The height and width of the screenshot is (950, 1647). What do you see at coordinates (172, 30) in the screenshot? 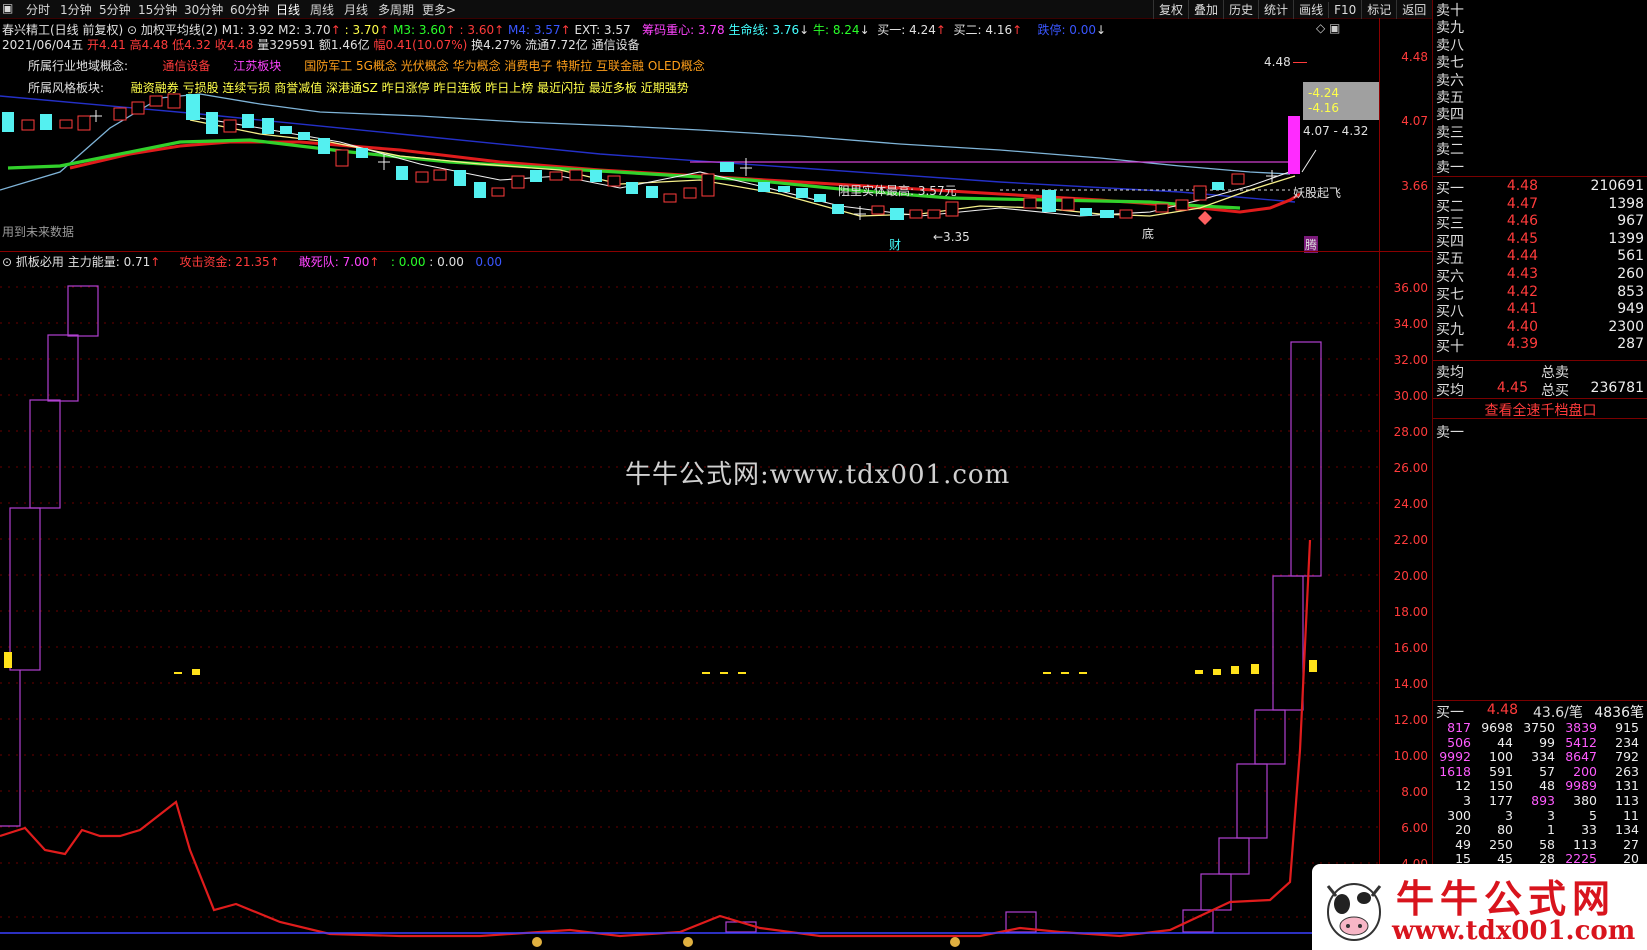
I see `indicator-name: ⊙ 加权平均线(2)` at bounding box center [172, 30].